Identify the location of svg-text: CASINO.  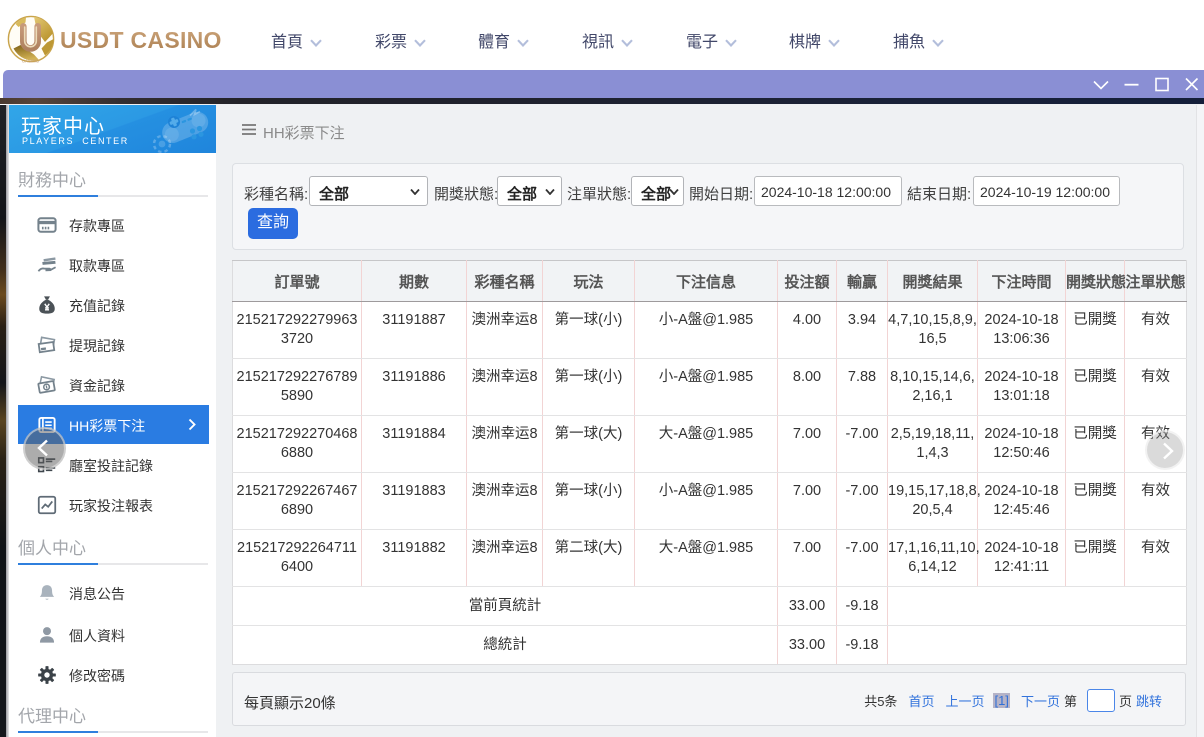
(31, 61).